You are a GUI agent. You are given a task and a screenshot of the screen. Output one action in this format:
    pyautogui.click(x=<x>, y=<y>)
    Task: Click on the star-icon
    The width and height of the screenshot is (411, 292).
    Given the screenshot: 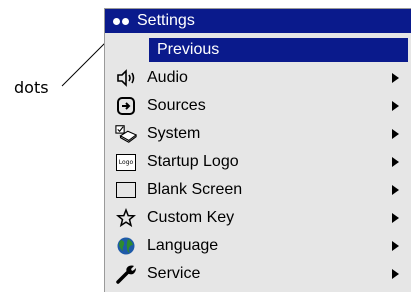 What is the action you would take?
    pyautogui.click(x=126, y=218)
    